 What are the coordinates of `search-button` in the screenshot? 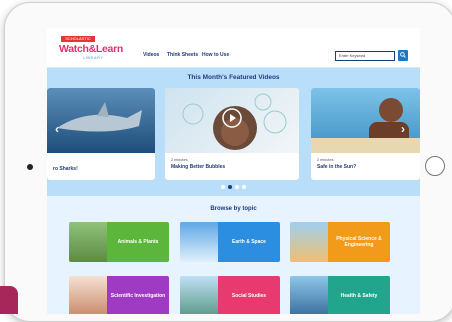 It's located at (403, 55).